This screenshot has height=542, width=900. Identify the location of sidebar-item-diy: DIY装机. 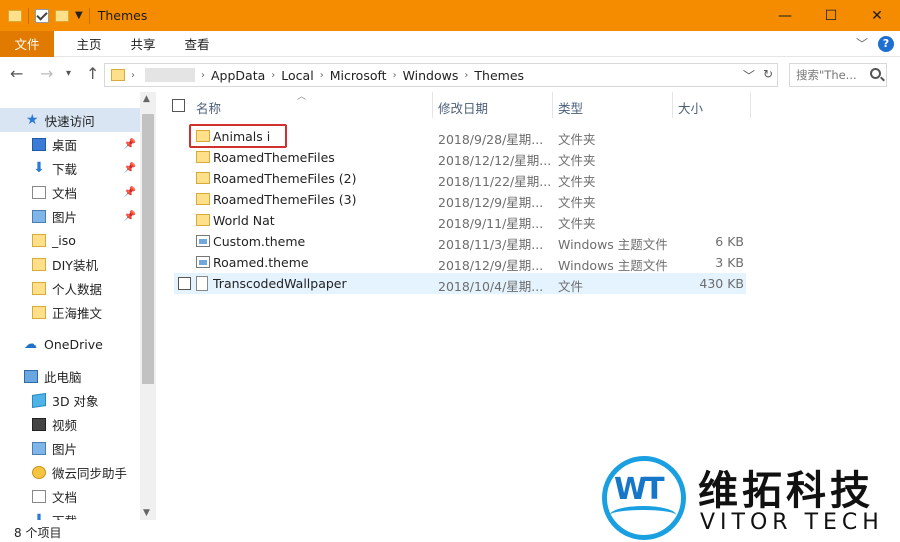
(70, 264).